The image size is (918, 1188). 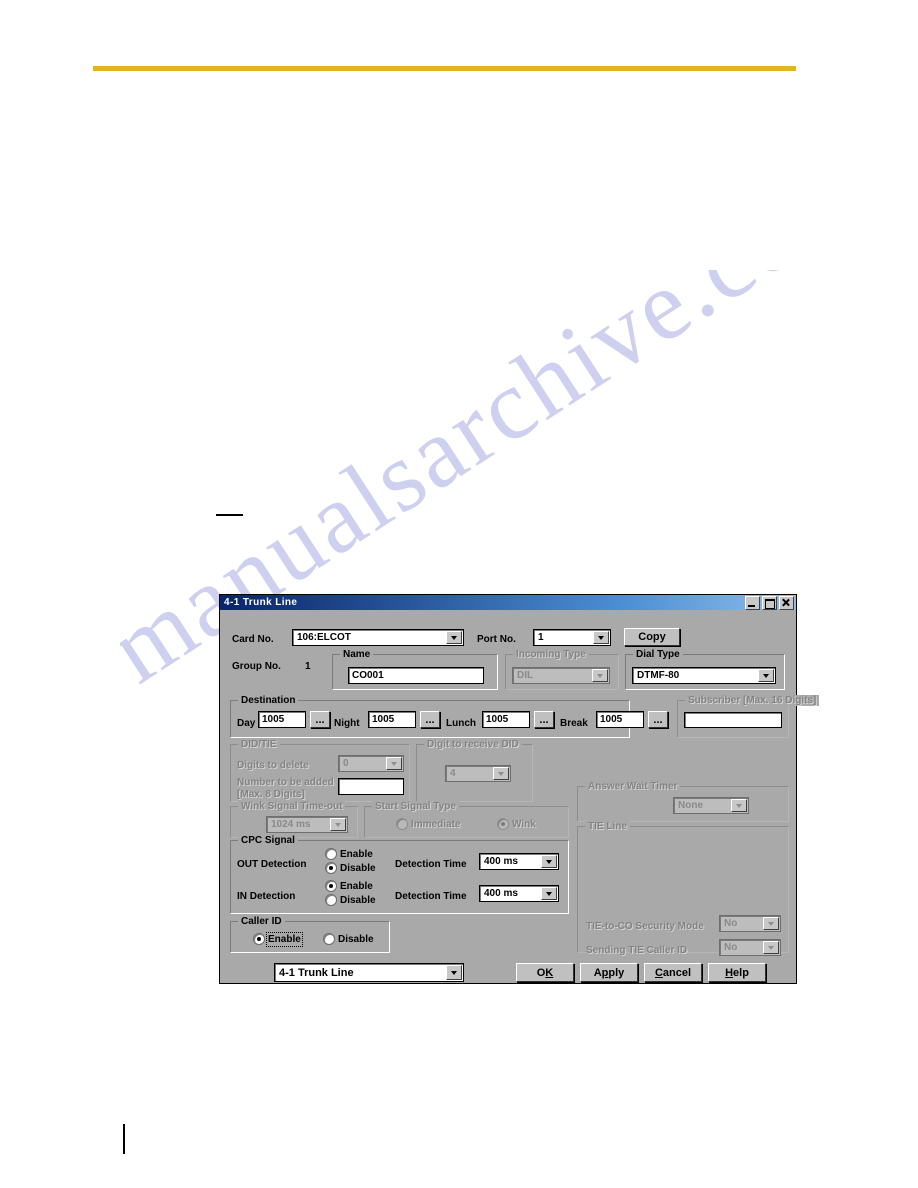 What do you see at coordinates (261, 921) in the screenshot?
I see `caller-id-label: Caller ID` at bounding box center [261, 921].